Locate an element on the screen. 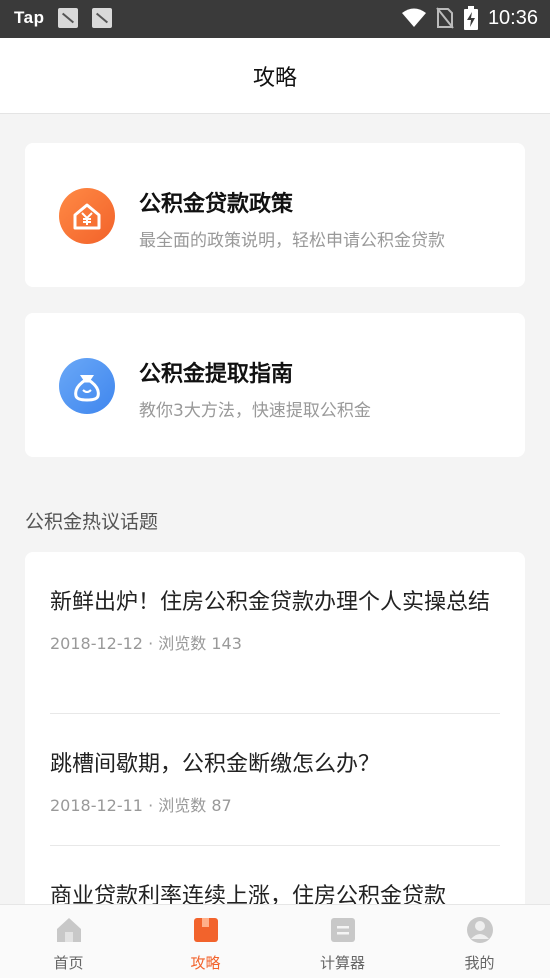 Image resolution: width=550 pixels, height=978 pixels. app-header: 攻略 is located at coordinates (275, 76).